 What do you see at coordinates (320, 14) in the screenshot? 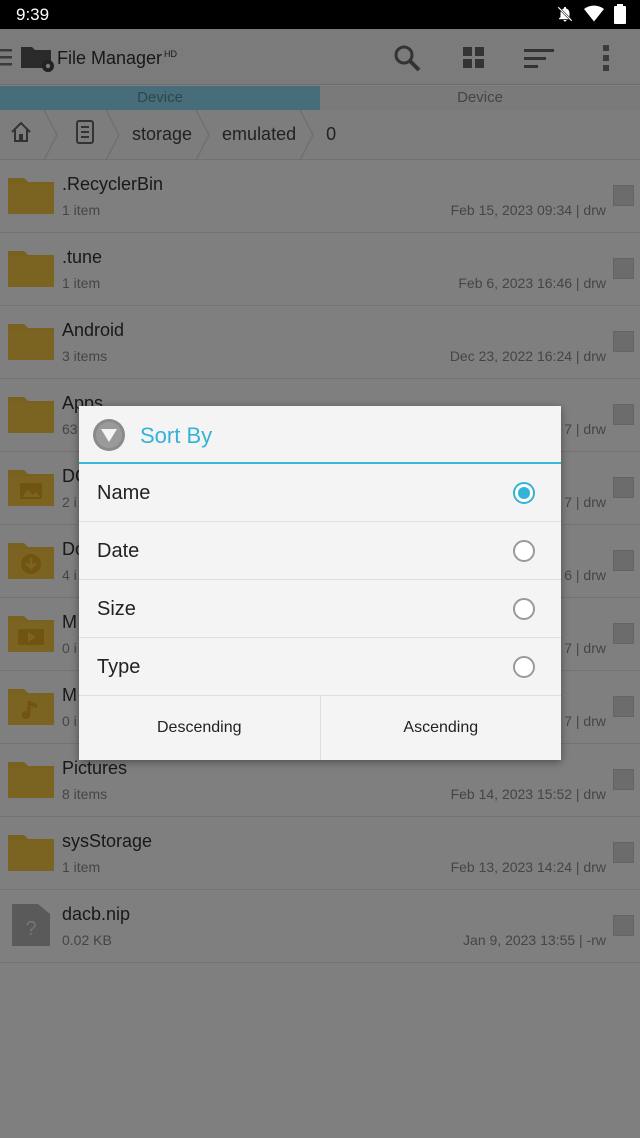
I see `status-bar: 9:39` at bounding box center [320, 14].